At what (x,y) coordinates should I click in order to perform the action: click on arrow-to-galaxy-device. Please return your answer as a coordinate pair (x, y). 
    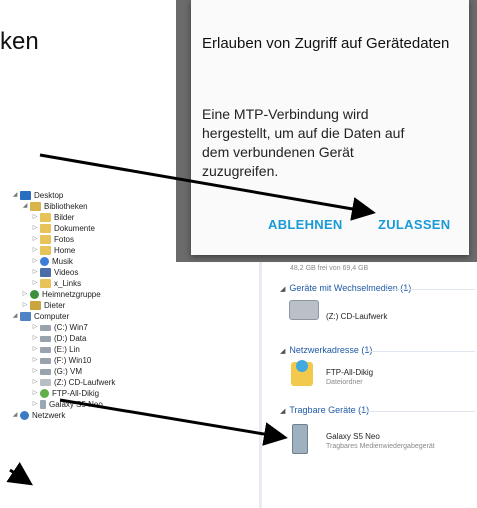
    Looking at the image, I should click on (173, 422).